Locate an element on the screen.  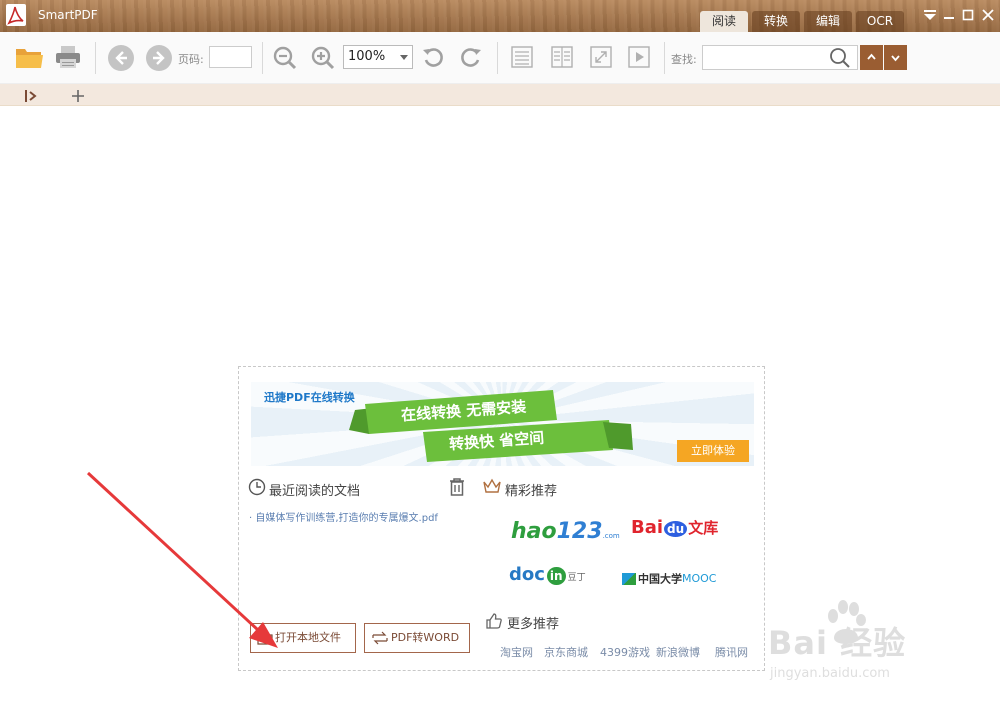
clock-icon is located at coordinates (257, 489).